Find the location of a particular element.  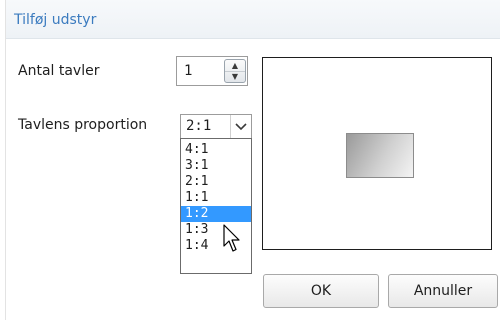

proportion-label: Tavlens proportion is located at coordinates (83, 125).